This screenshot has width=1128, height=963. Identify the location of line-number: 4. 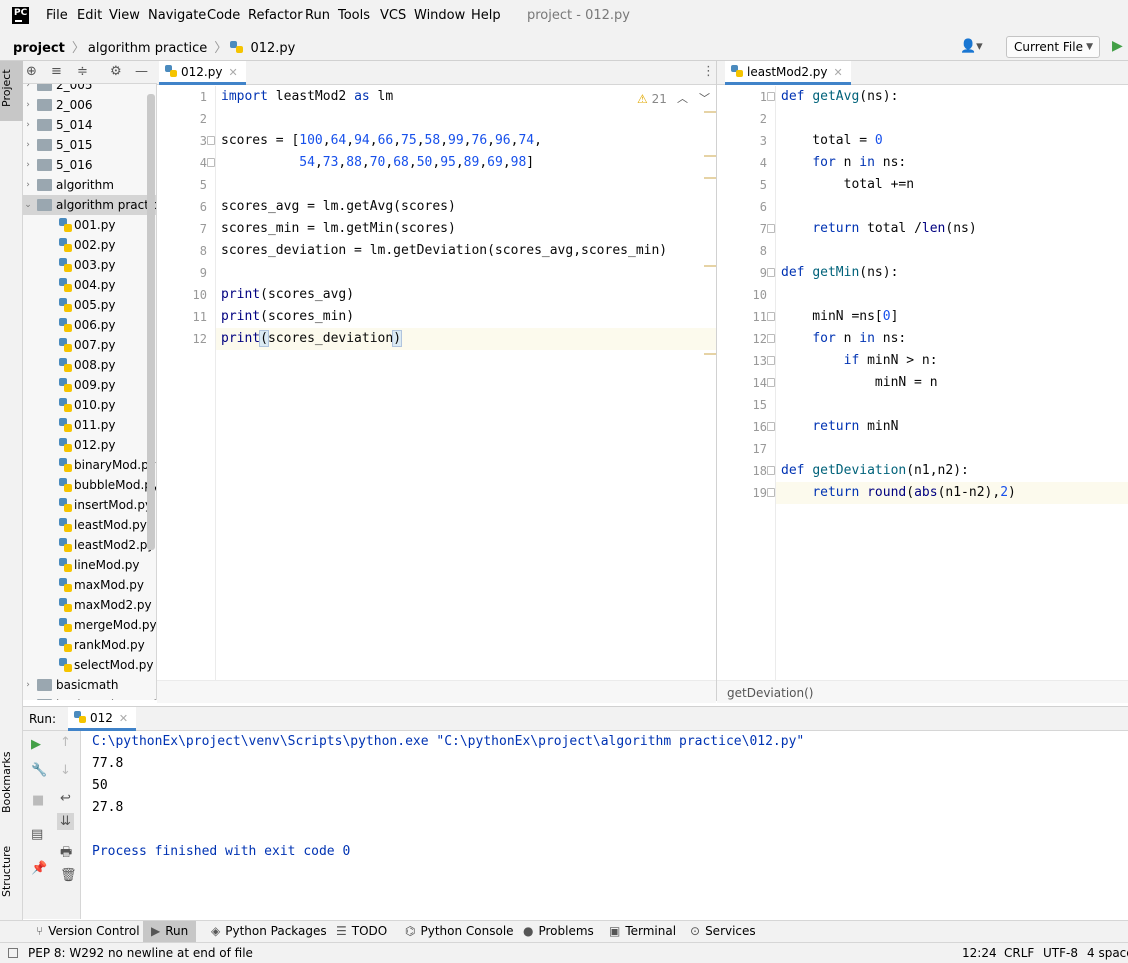
(187, 163).